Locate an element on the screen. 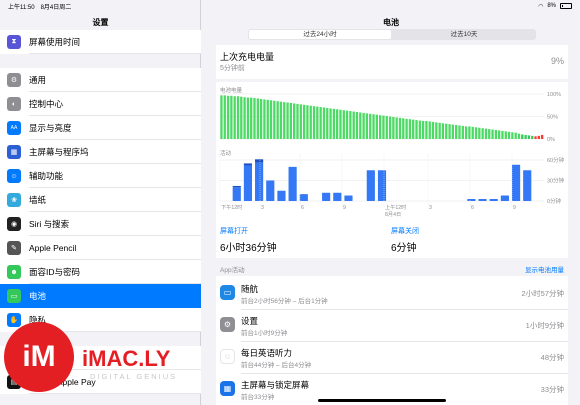  sidebar-item-label: 主屏幕与程序坞 is located at coordinates (59, 152).